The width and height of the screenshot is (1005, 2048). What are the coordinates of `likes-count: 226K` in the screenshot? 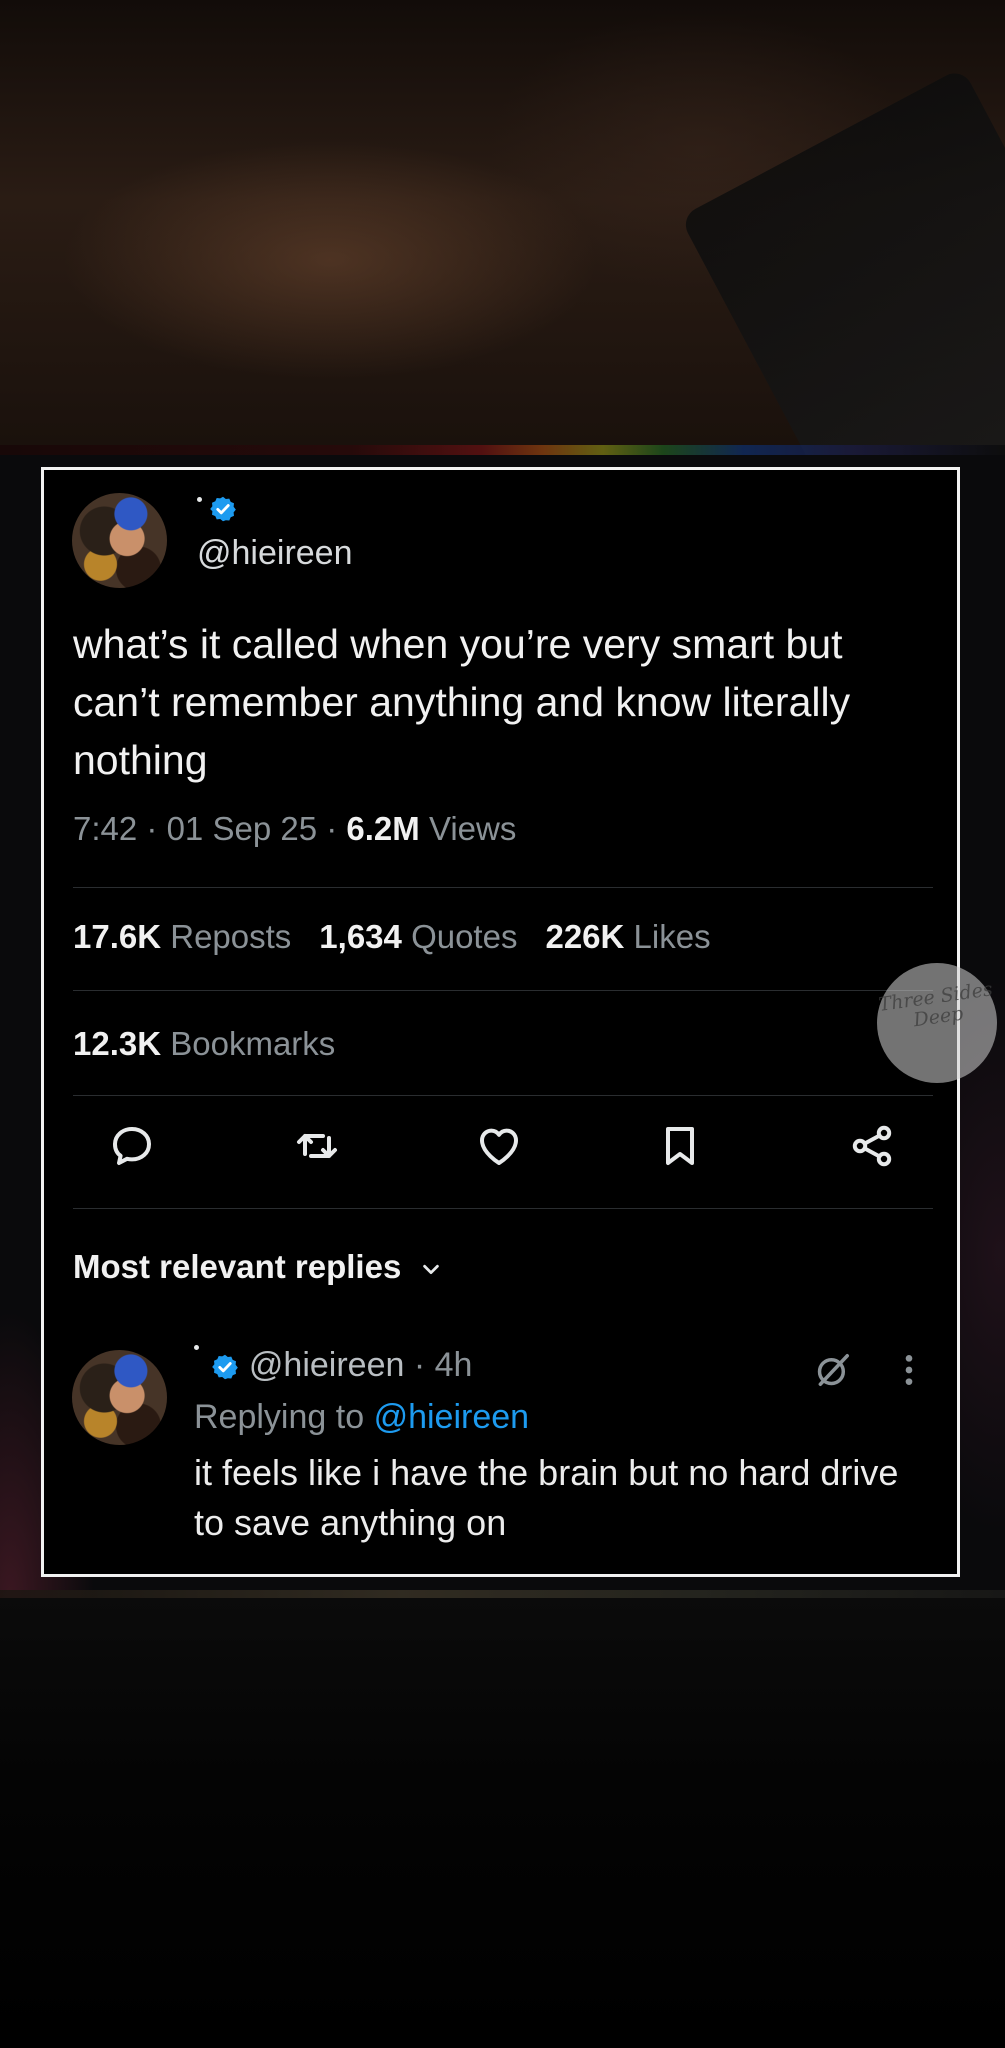 It's located at (585, 936).